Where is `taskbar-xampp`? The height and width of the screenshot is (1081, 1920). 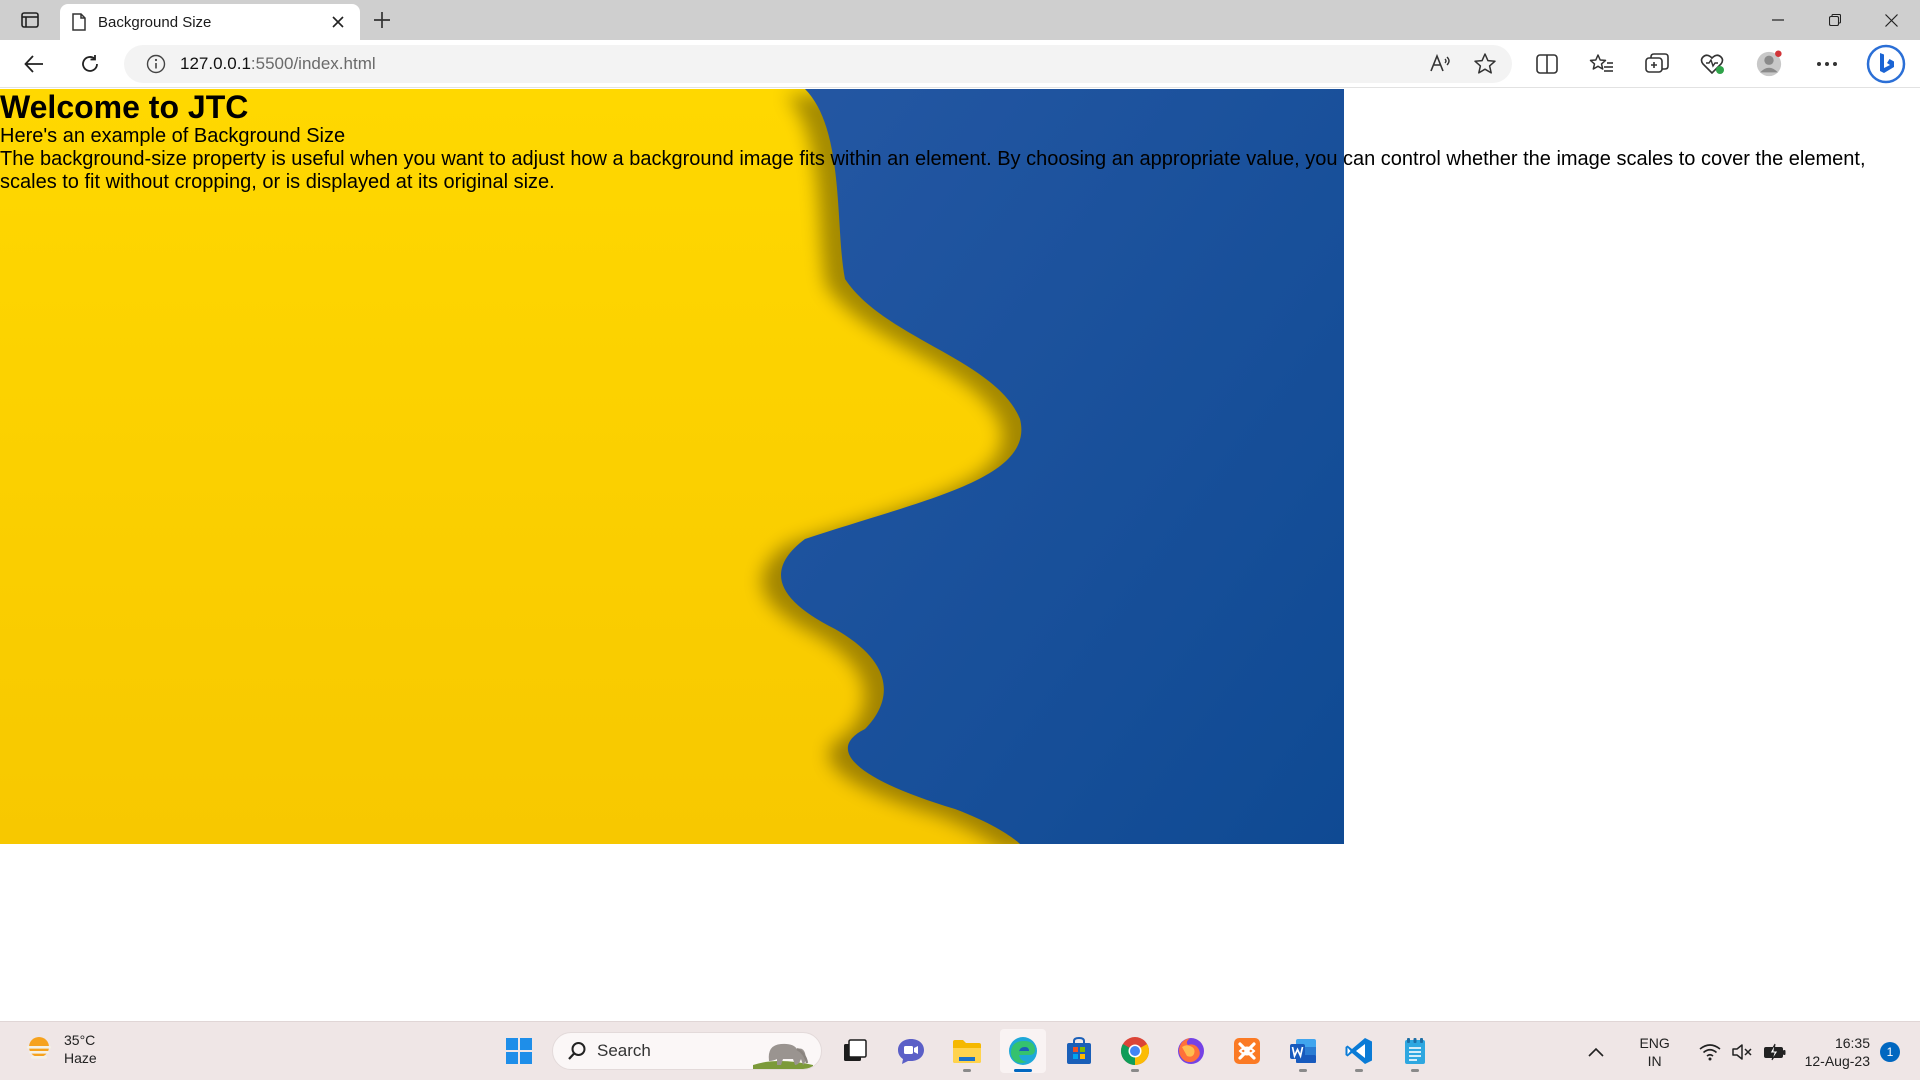
taskbar-xampp is located at coordinates (1247, 1051).